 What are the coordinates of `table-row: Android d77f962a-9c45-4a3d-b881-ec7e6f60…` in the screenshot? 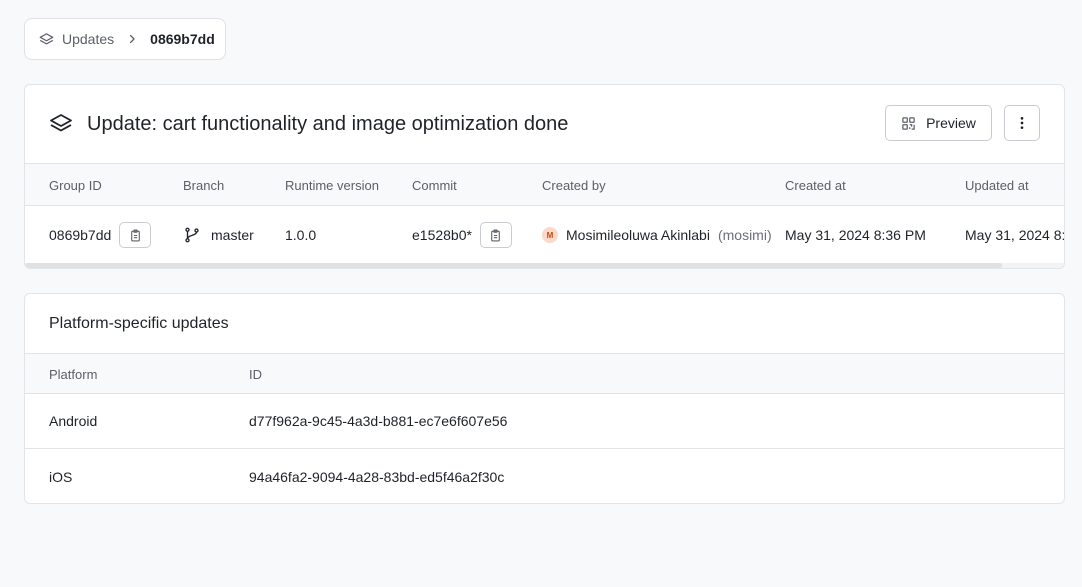 It's located at (544, 421).